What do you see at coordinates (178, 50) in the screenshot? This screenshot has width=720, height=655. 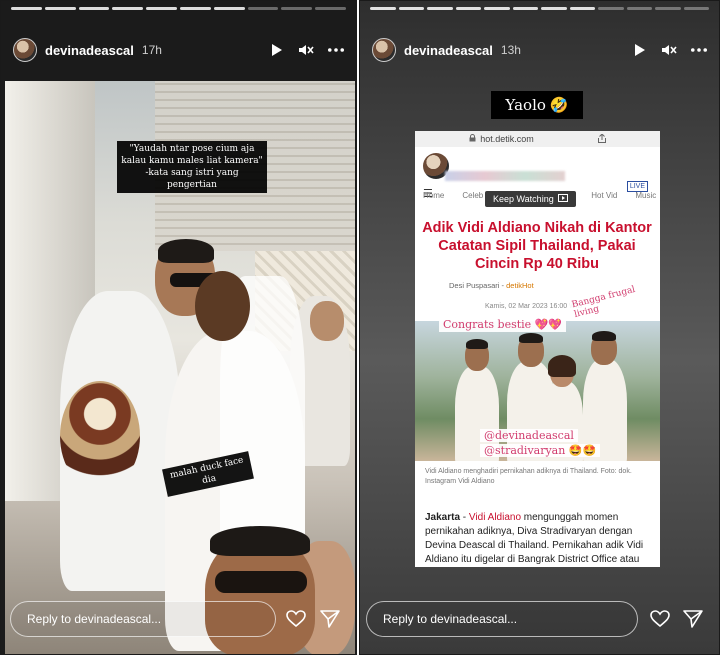 I see `story-header: devinadeascal 17h` at bounding box center [178, 50].